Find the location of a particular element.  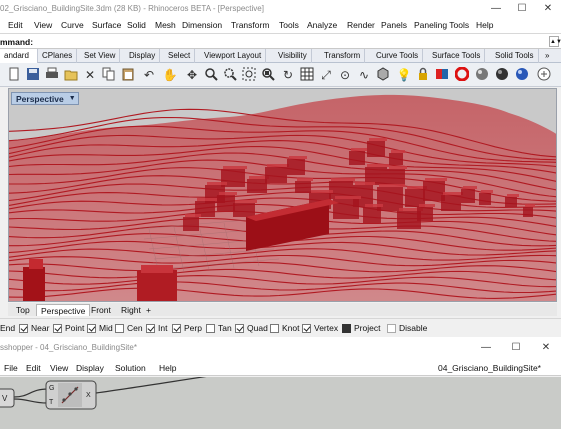

viewport-label: Perspective ▼ is located at coordinates (45, 98).